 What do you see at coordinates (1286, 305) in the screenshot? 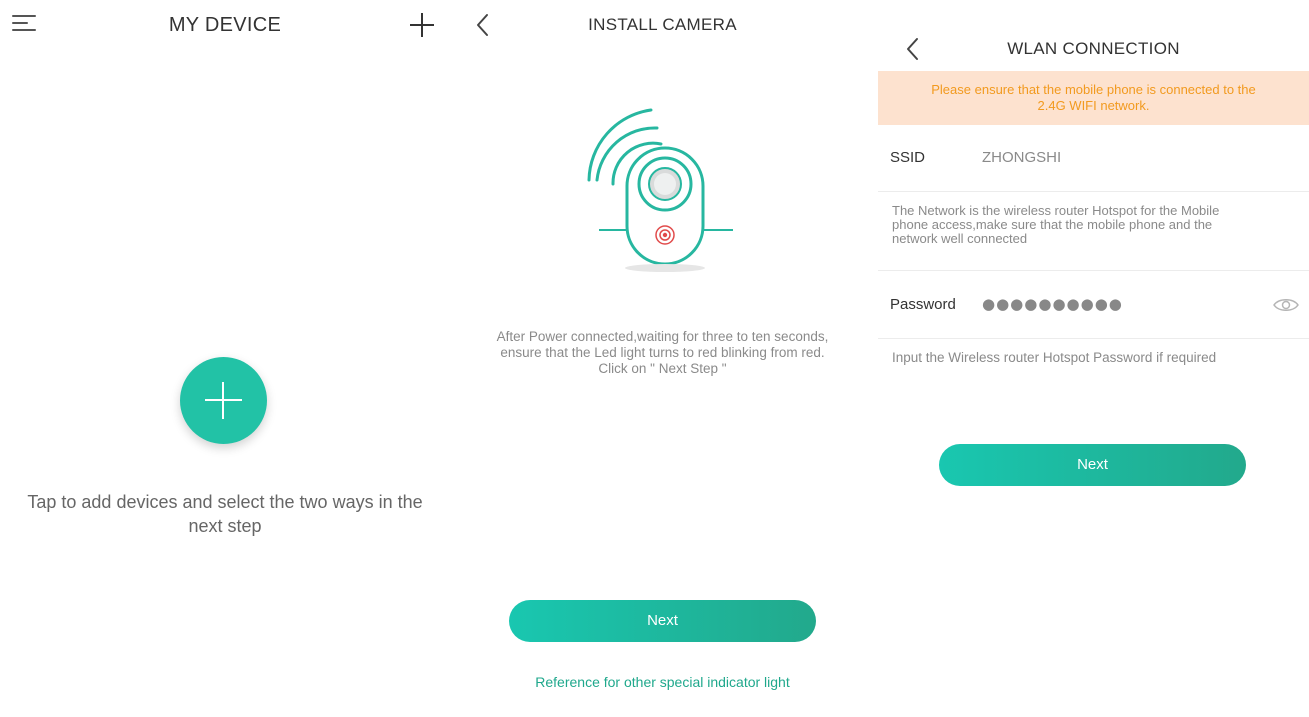
I see `eye-icon` at bounding box center [1286, 305].